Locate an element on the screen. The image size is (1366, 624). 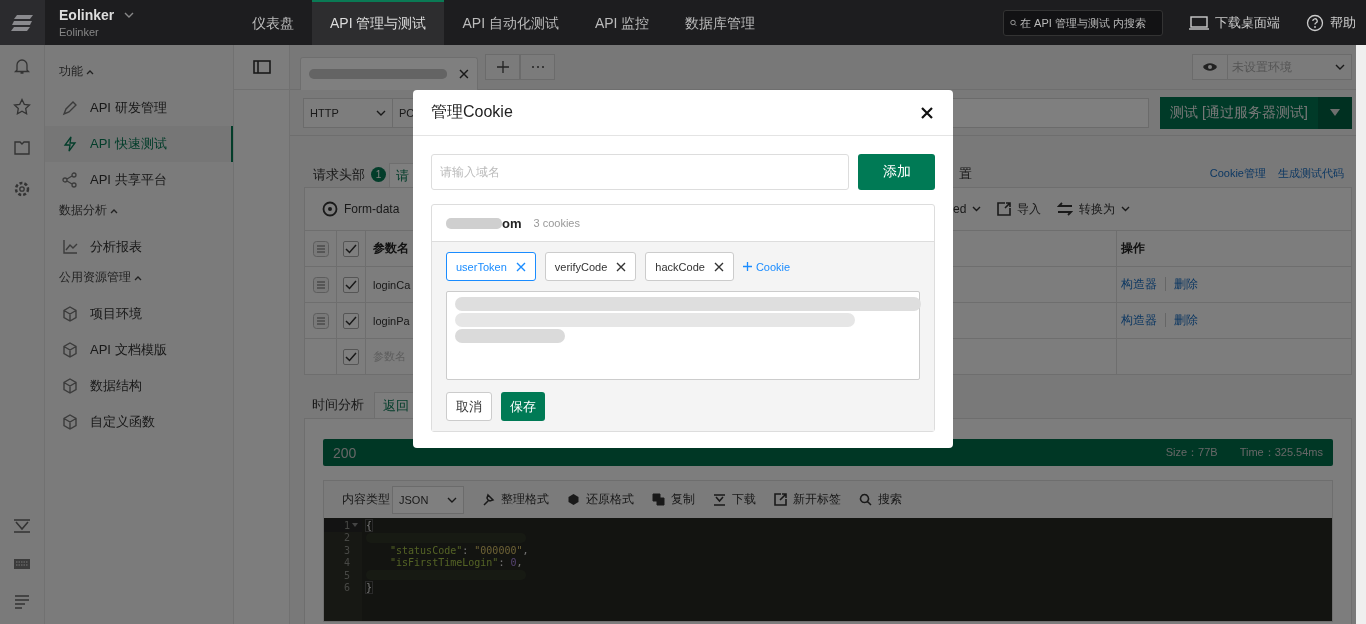
nav-tab: 仪表盘 is located at coordinates (273, 22).